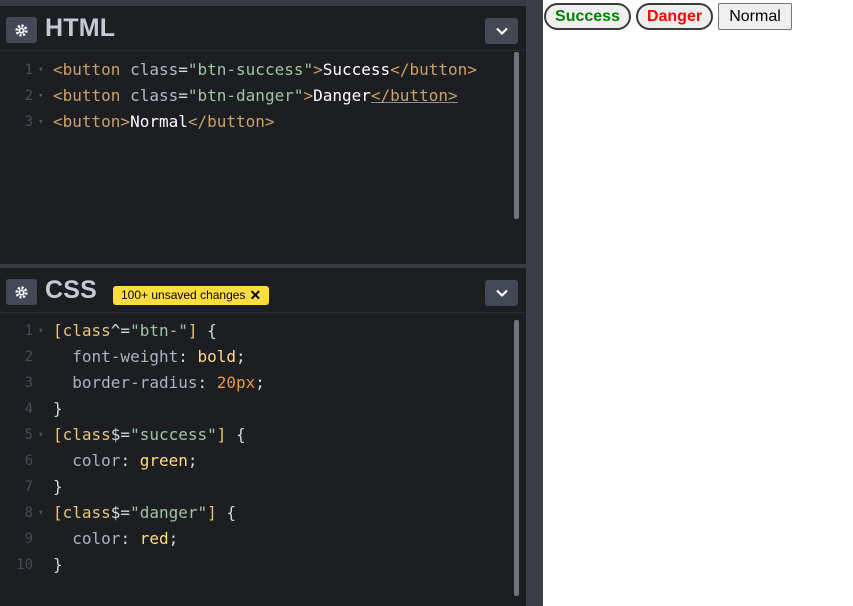  I want to click on code-text: <button>Normal</button>, so click(164, 122).